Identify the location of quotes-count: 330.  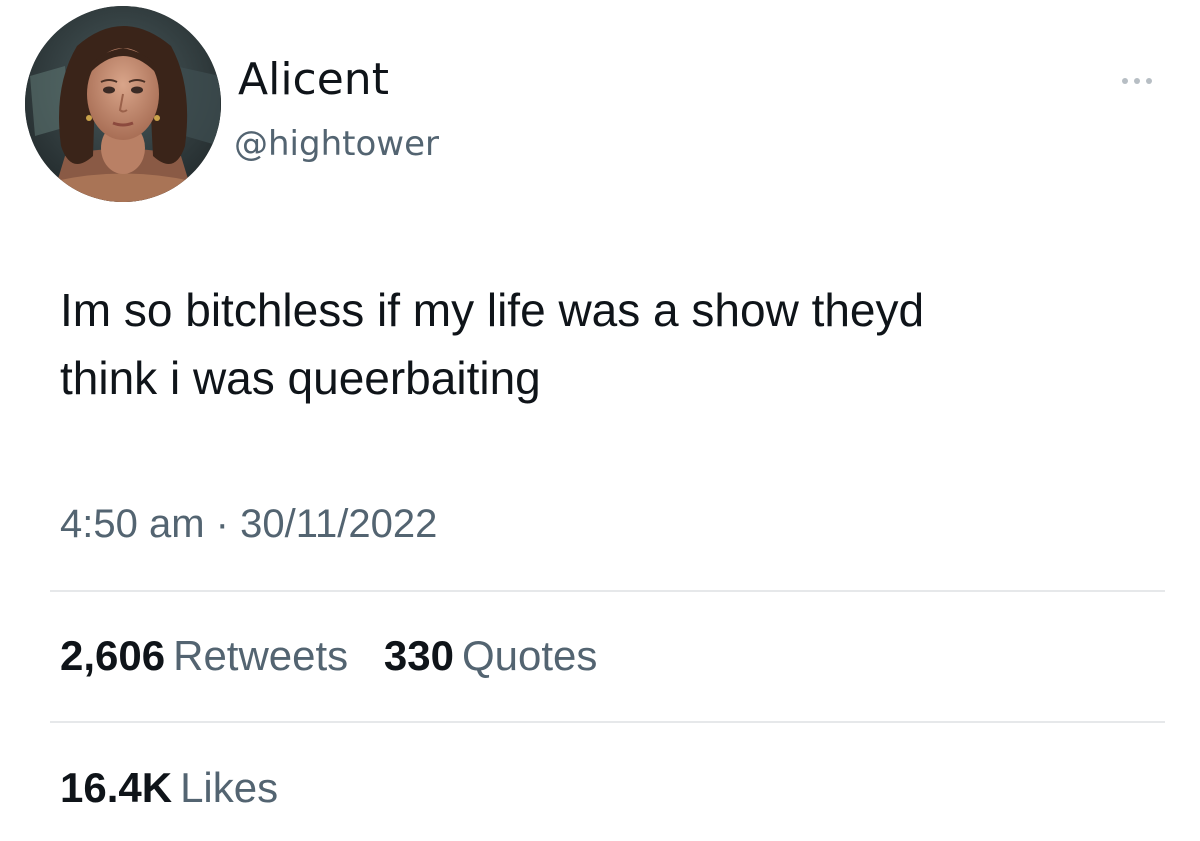
(418, 655).